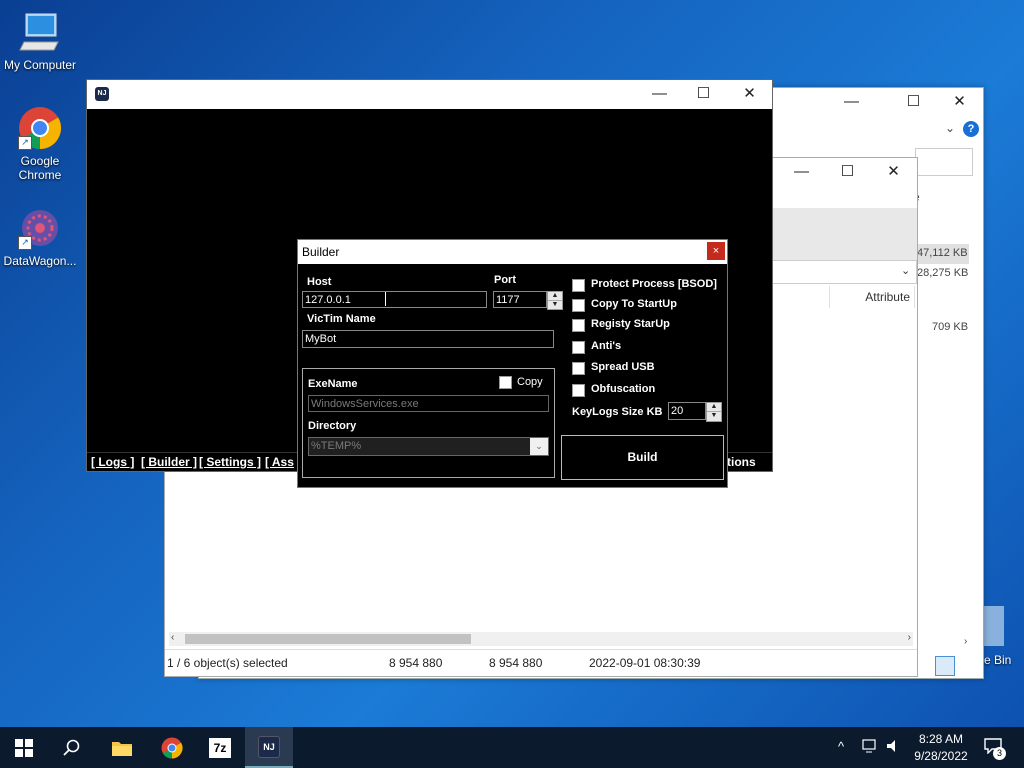  I want to click on help-icon: ?, so click(971, 129).